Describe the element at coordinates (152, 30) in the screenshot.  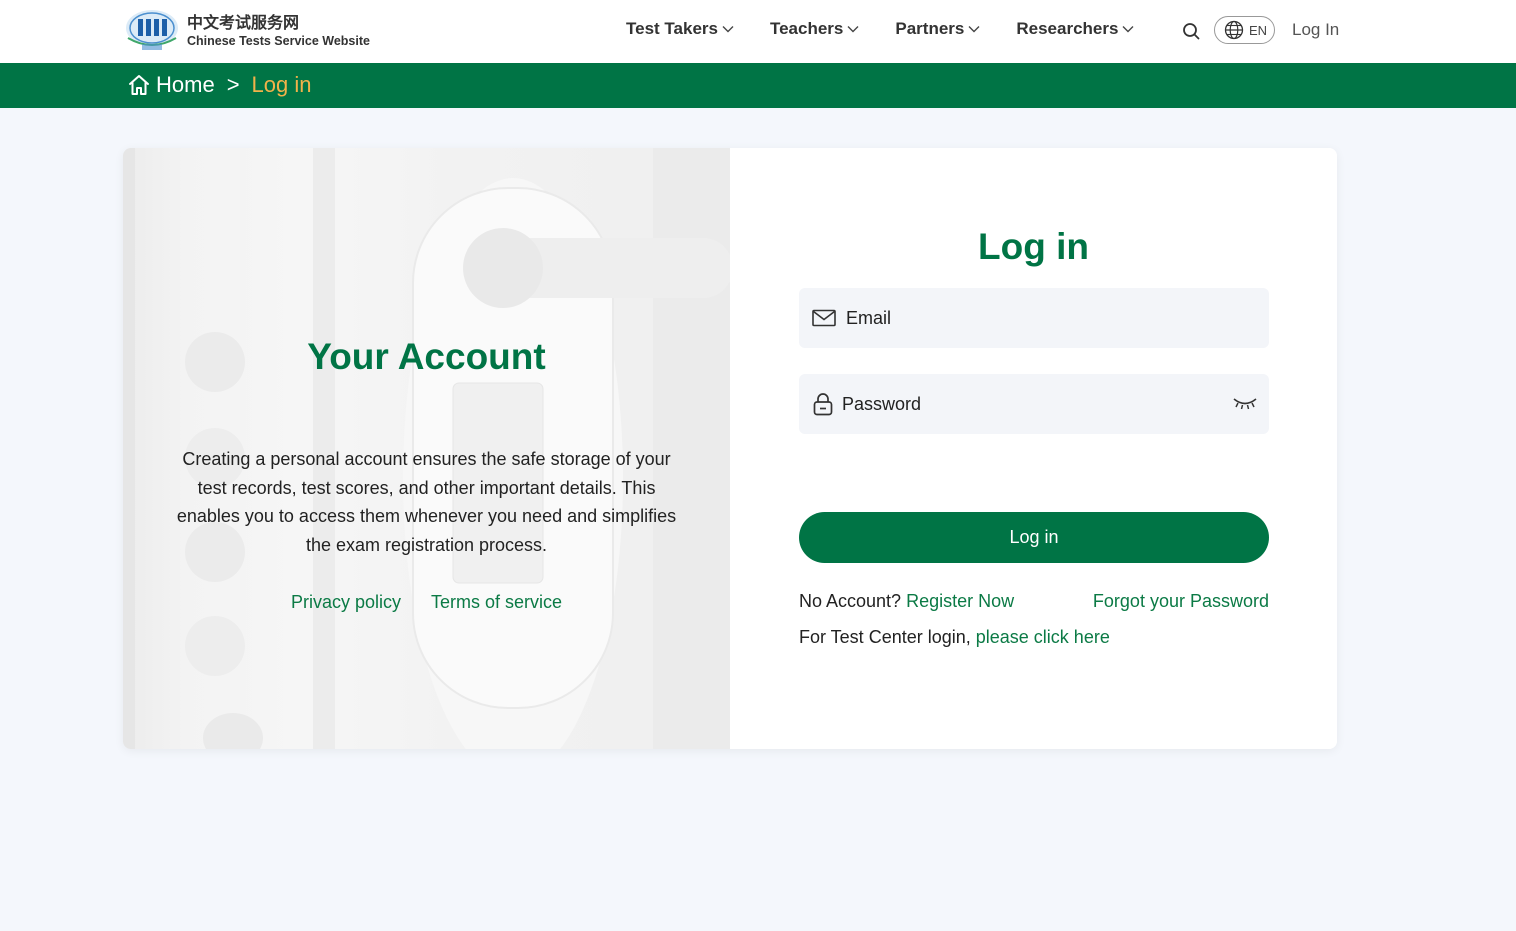
I see `logo-emblem-icon` at that location.